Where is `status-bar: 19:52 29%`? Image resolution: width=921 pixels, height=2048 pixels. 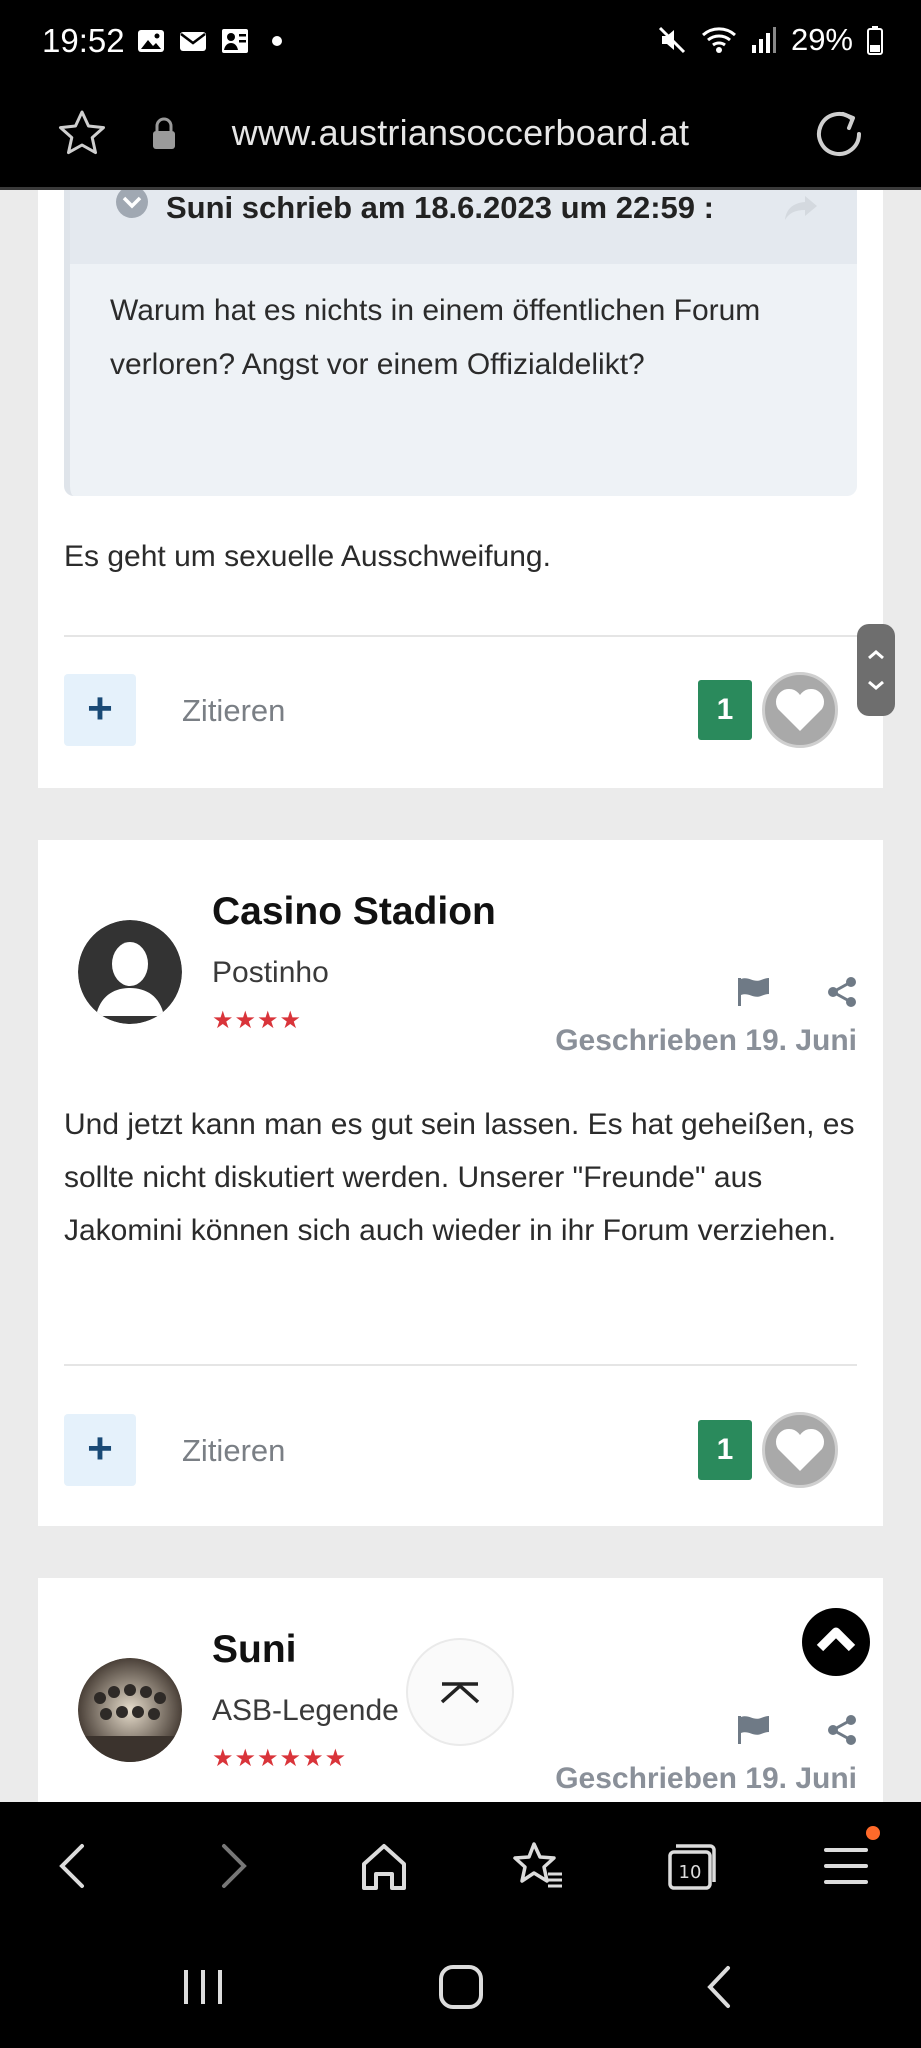 status-bar: 19:52 29% is located at coordinates (460, 43).